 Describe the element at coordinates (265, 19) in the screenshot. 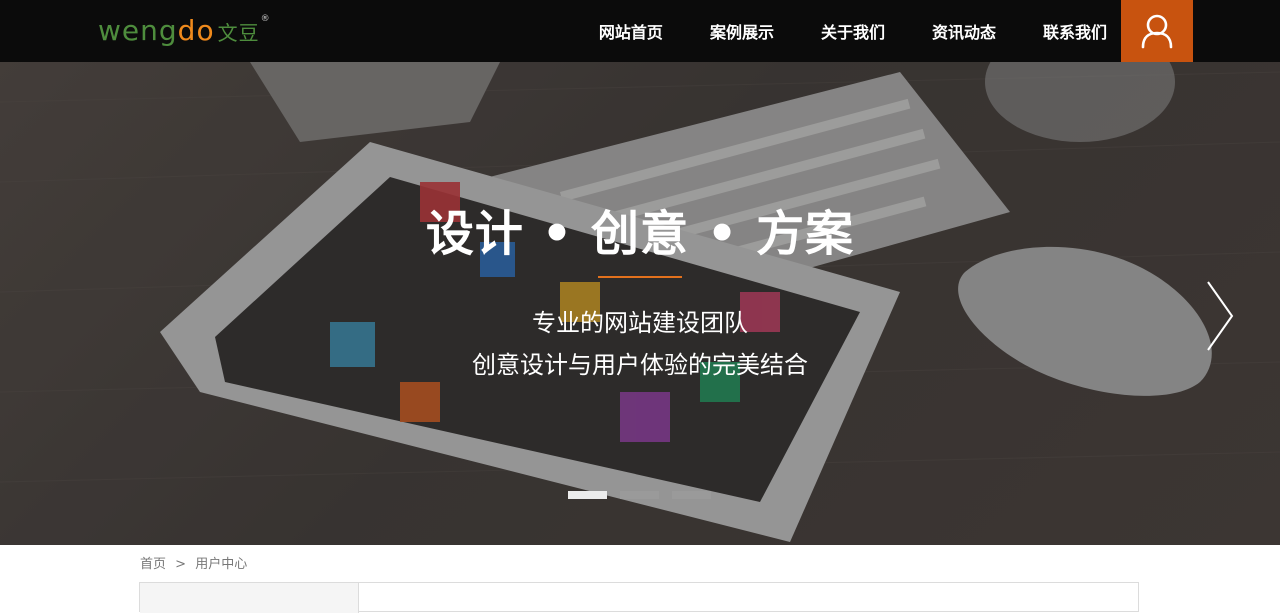

I see `registered-mark: ®` at that location.